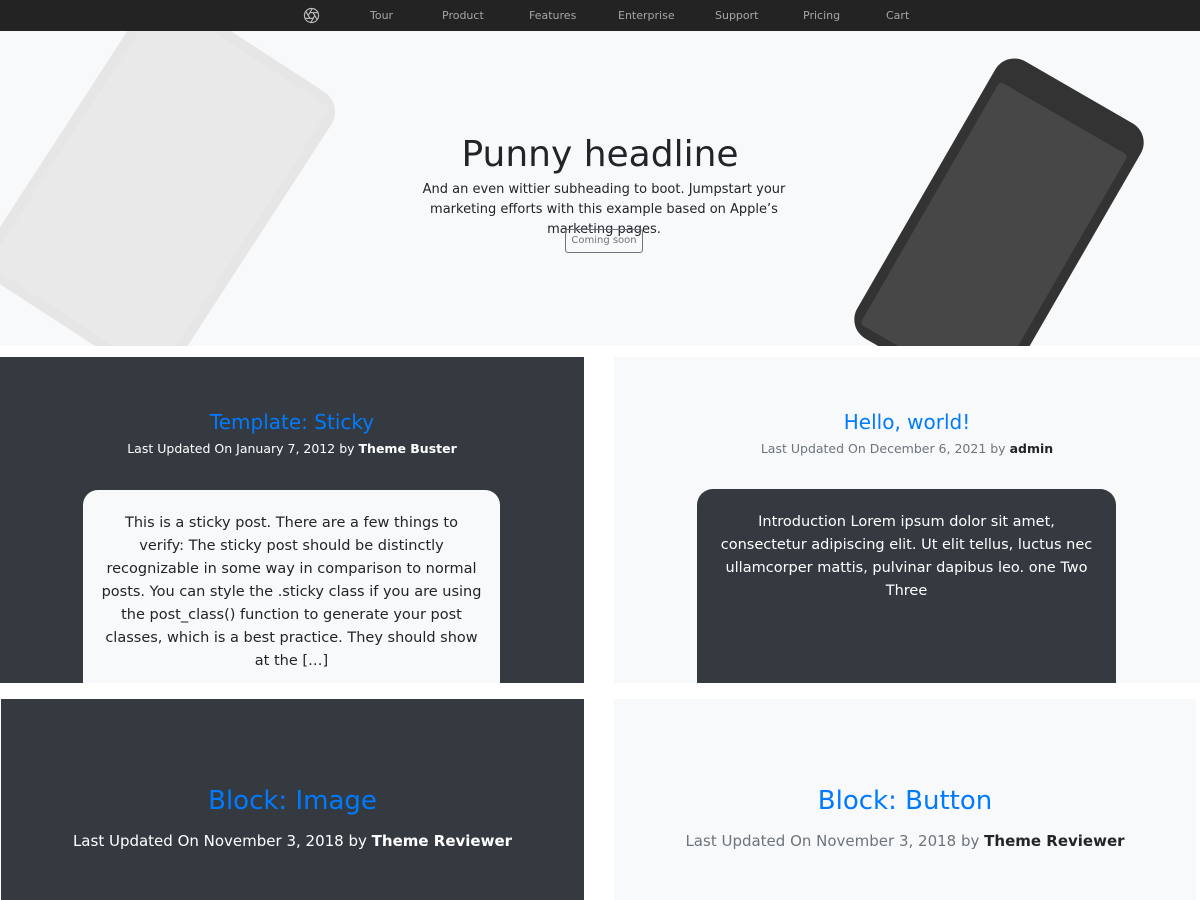  I want to click on post-title-link: Block: Button, so click(905, 801).